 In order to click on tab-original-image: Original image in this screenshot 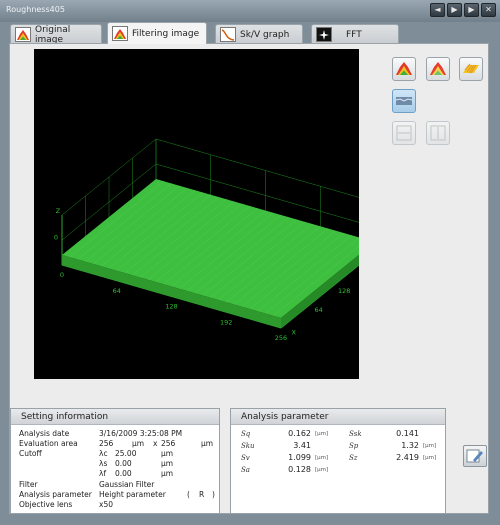, I will do `click(56, 34)`.